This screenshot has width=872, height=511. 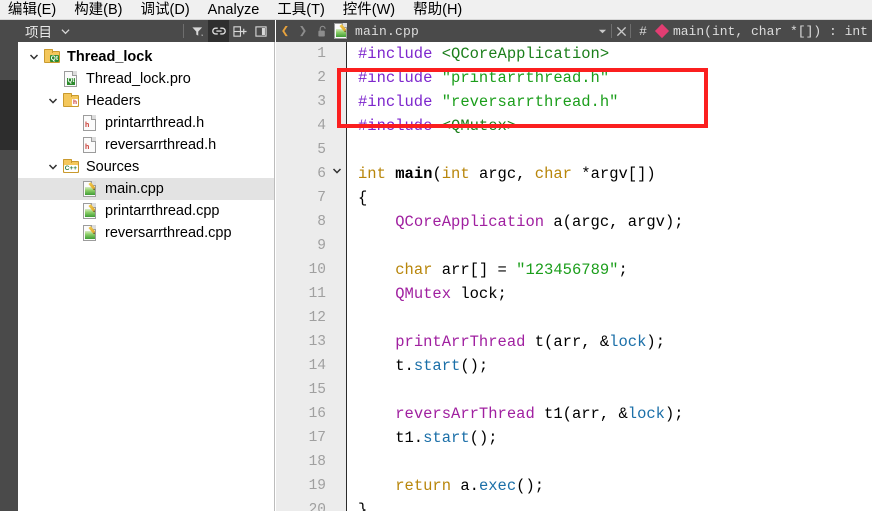 I want to click on menu-item-4: Analyze, so click(x=234, y=9).